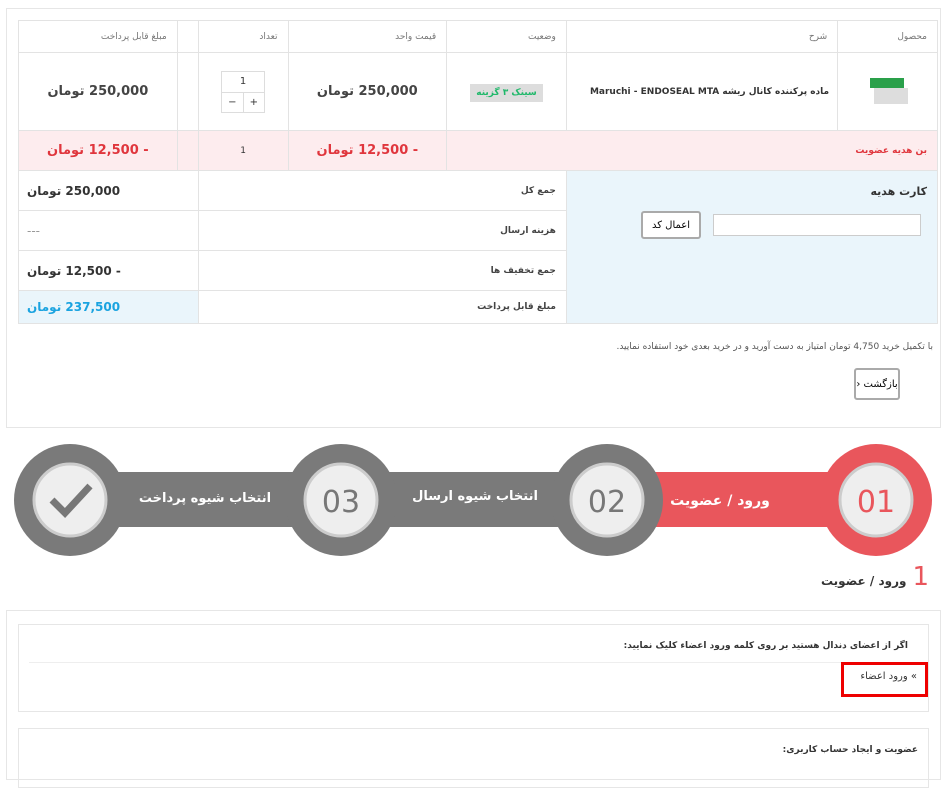 Image resolution: width=947 pixels, height=788 pixels. Describe the element at coordinates (382, 230) in the screenshot. I see `shipping-label: هزینه ارسال` at that location.